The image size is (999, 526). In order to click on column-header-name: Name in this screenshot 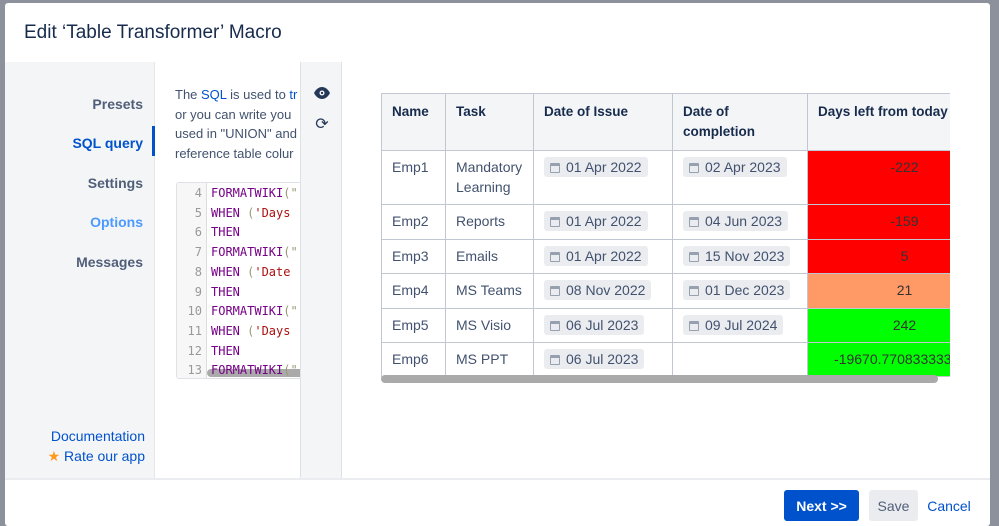, I will do `click(413, 122)`.